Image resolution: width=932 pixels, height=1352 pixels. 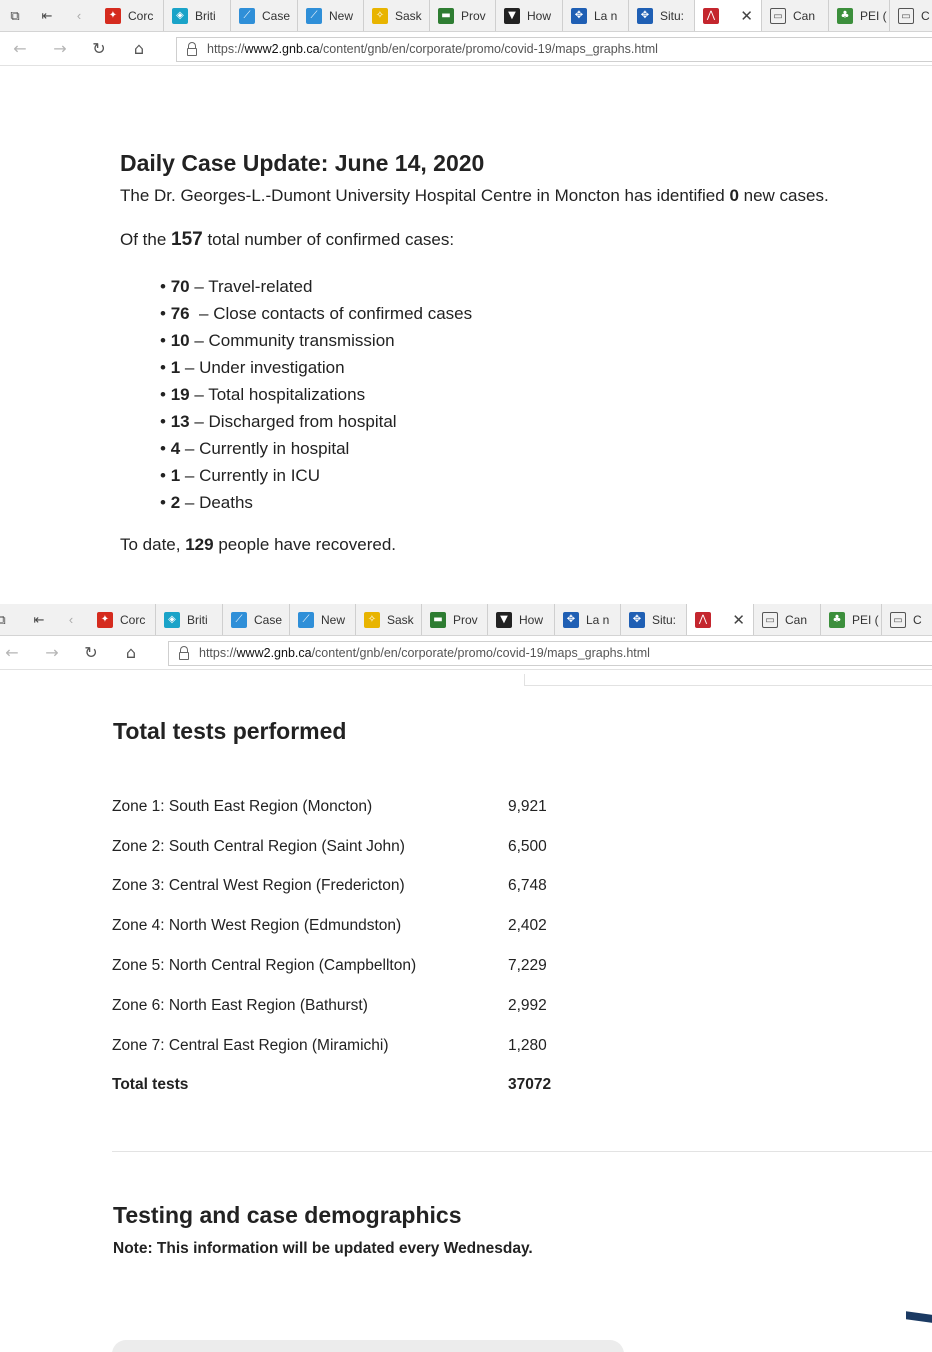 What do you see at coordinates (919, 1318) in the screenshot?
I see `decorative-shape` at bounding box center [919, 1318].